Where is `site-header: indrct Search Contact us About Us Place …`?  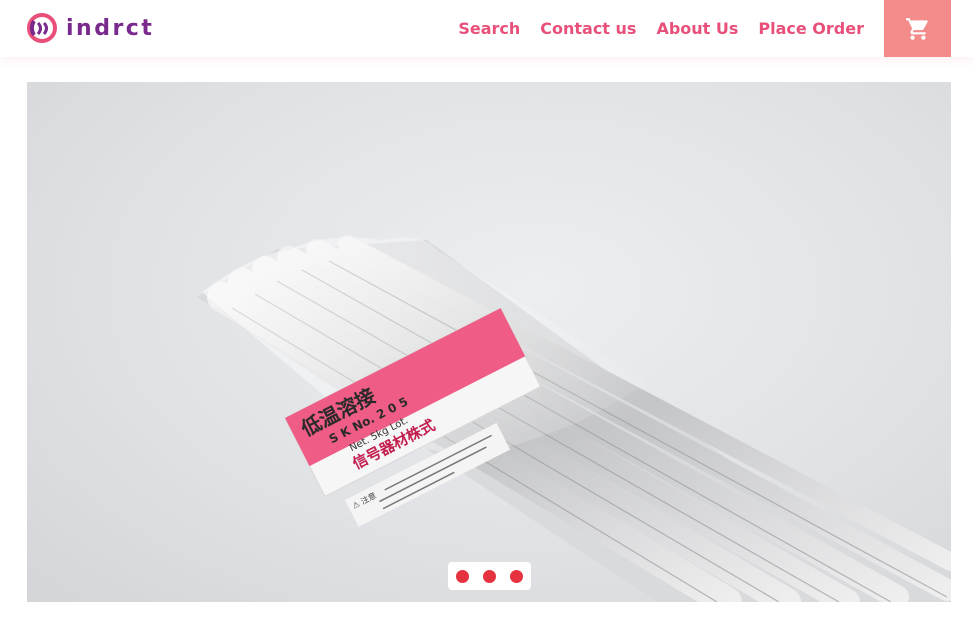
site-header: indrct Search Contact us About Us Place … is located at coordinates (487, 28).